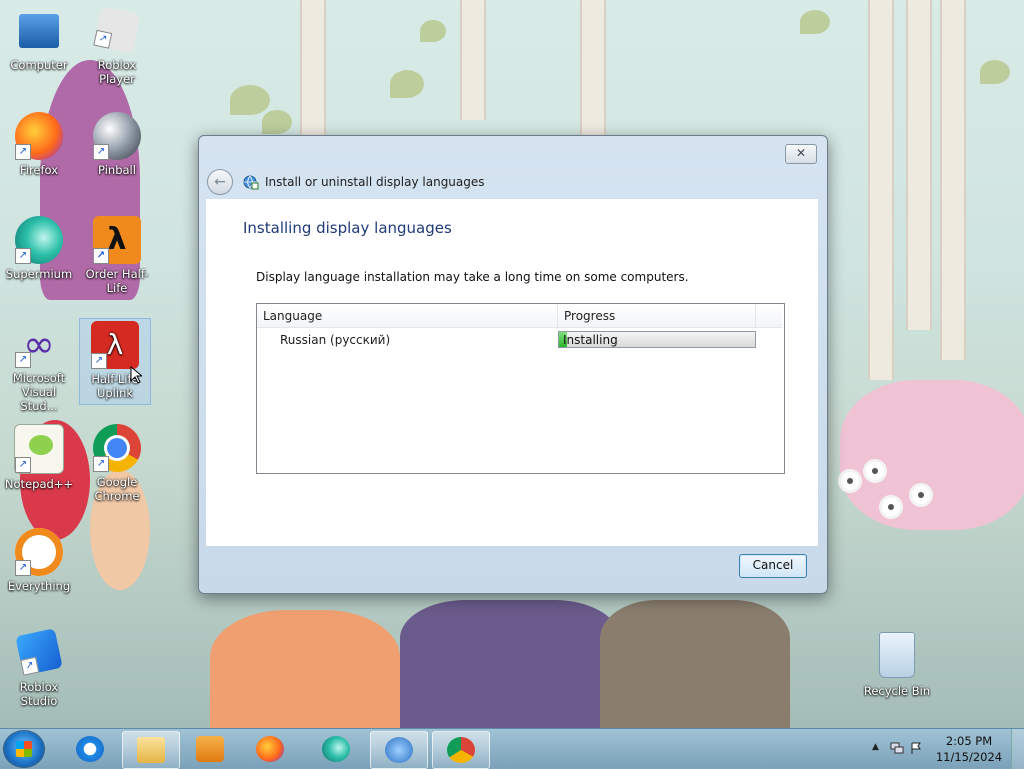 The width and height of the screenshot is (1024, 769). Describe the element at coordinates (512, 748) in the screenshot. I see `taskbar: ▲ 2:05 PM 11/15/2024` at that location.